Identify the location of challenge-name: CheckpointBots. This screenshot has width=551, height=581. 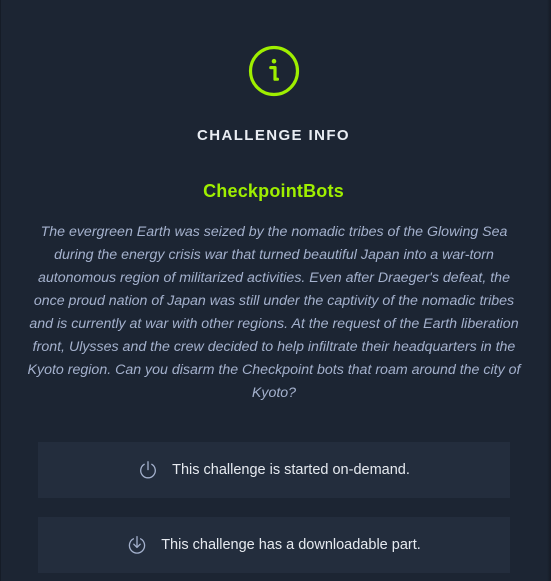
(273, 191).